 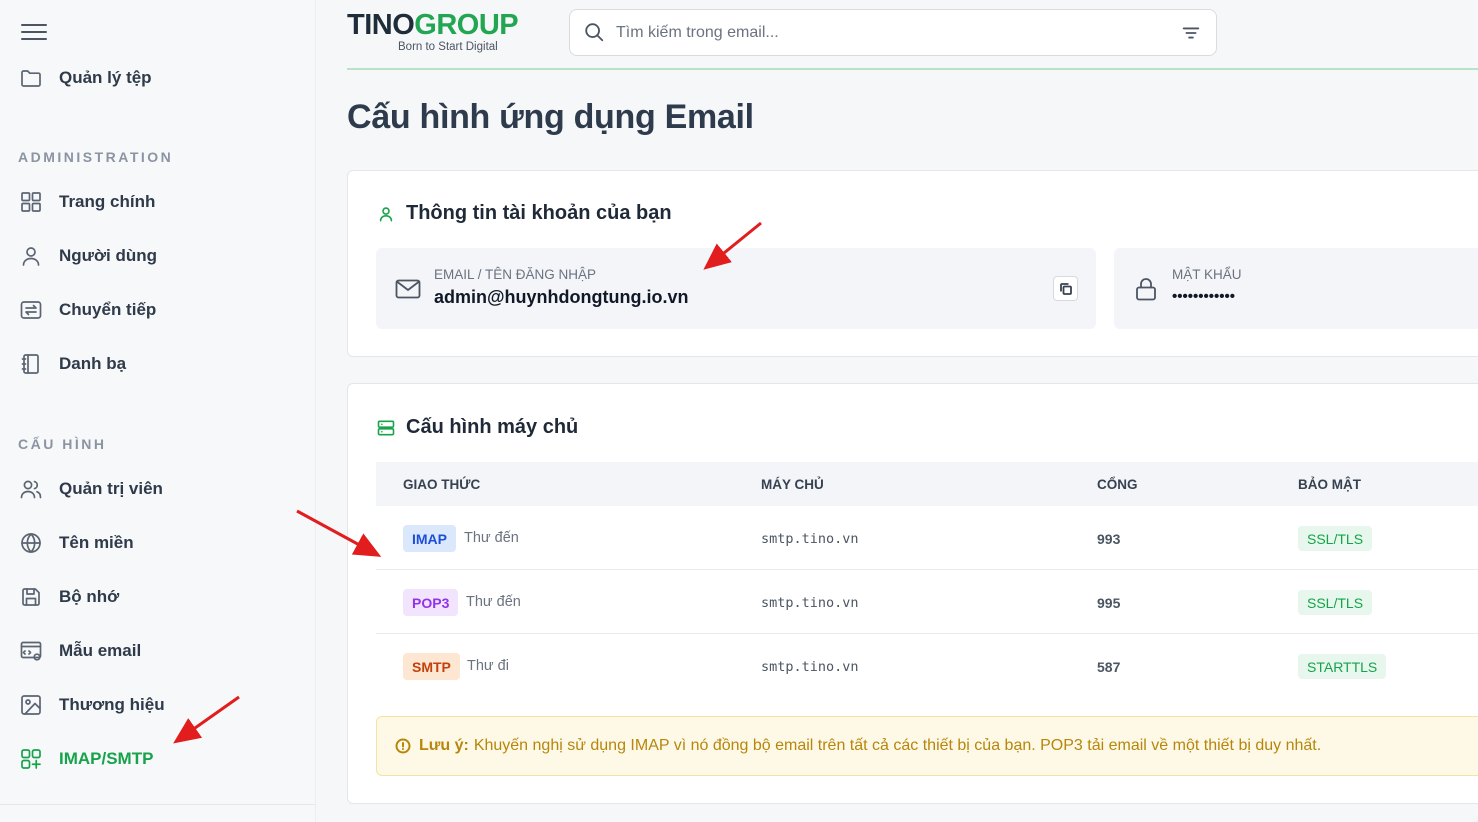 I want to click on sidebar-item-storage: Bộ nhớ, so click(x=68, y=597).